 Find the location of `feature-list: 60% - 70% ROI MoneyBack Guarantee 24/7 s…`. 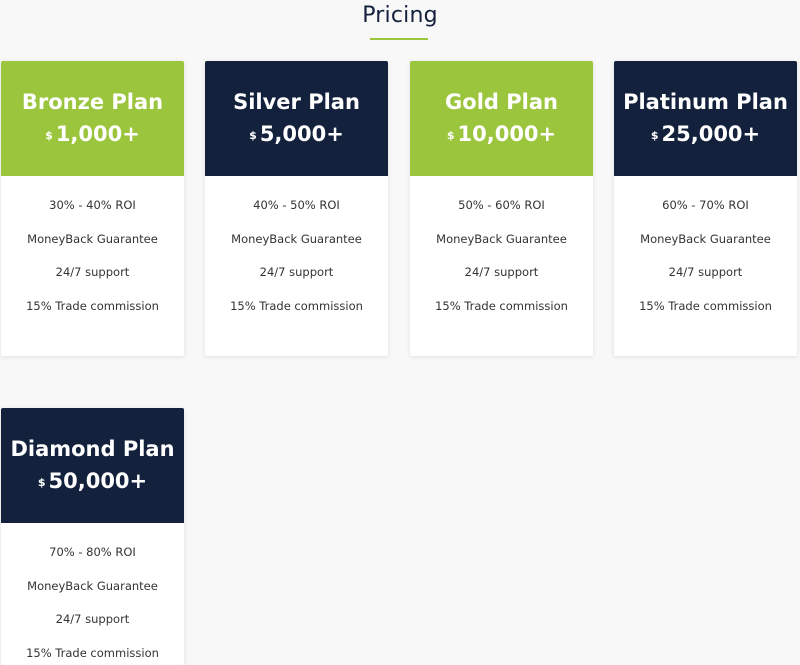

feature-list: 60% - 70% ROI MoneyBack Guarantee 24/7 s… is located at coordinates (705, 254).